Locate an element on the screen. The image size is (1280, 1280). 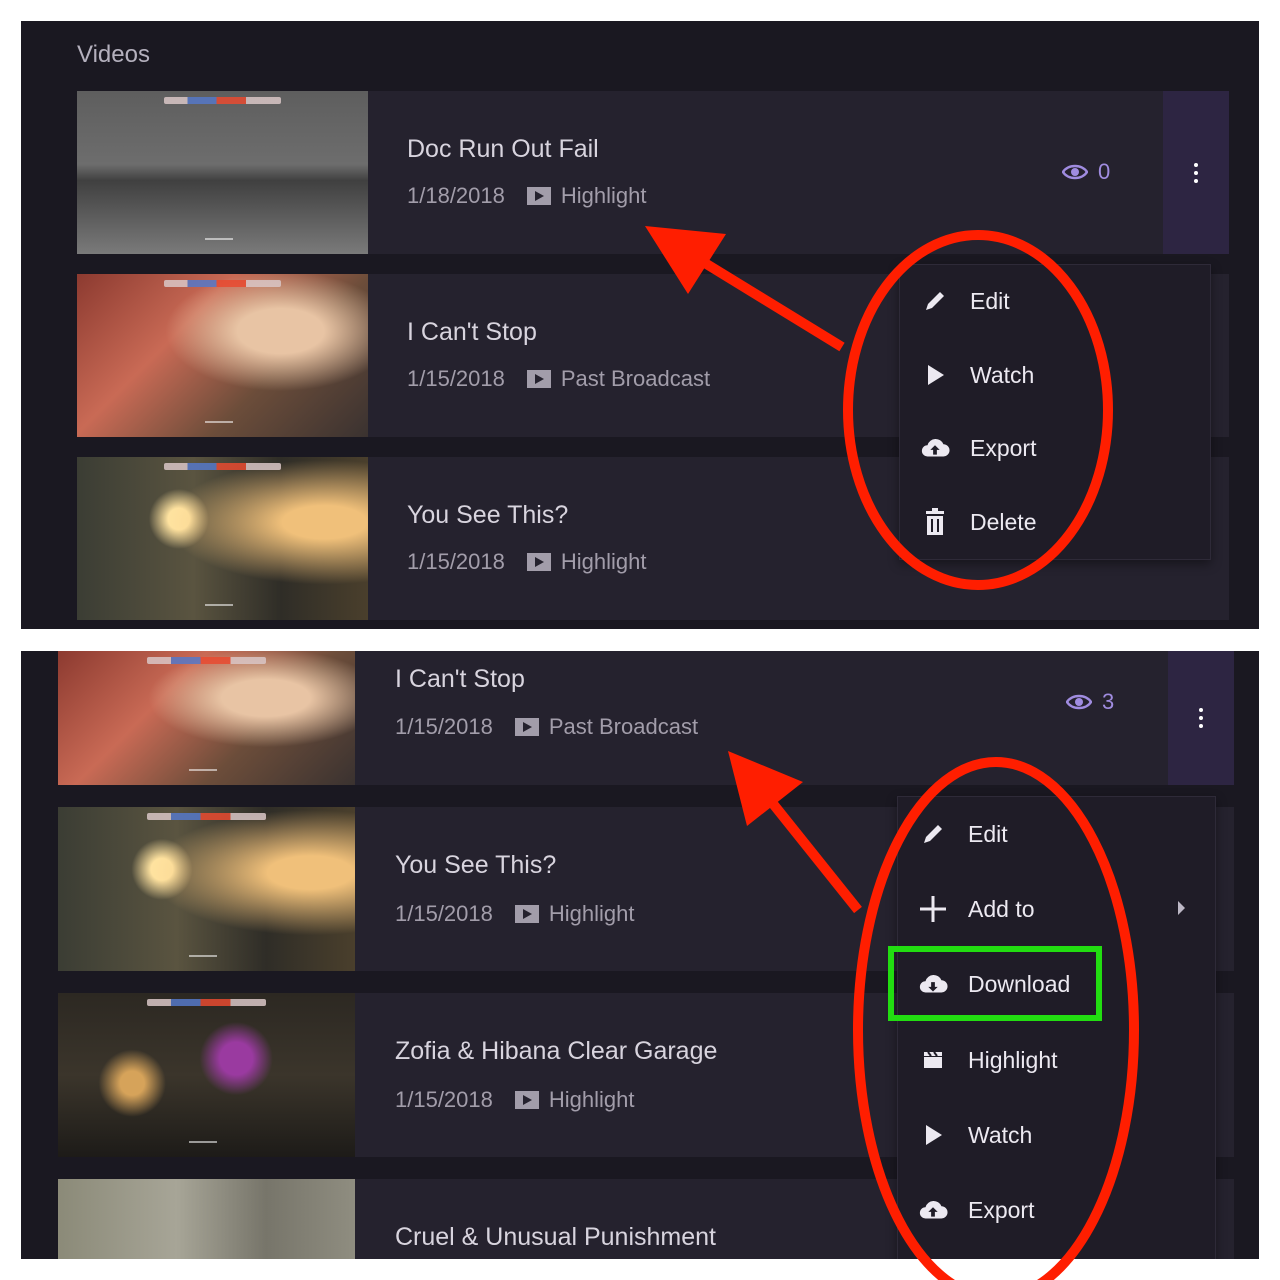
menu-item-delete: Delete is located at coordinates (1055, 522).